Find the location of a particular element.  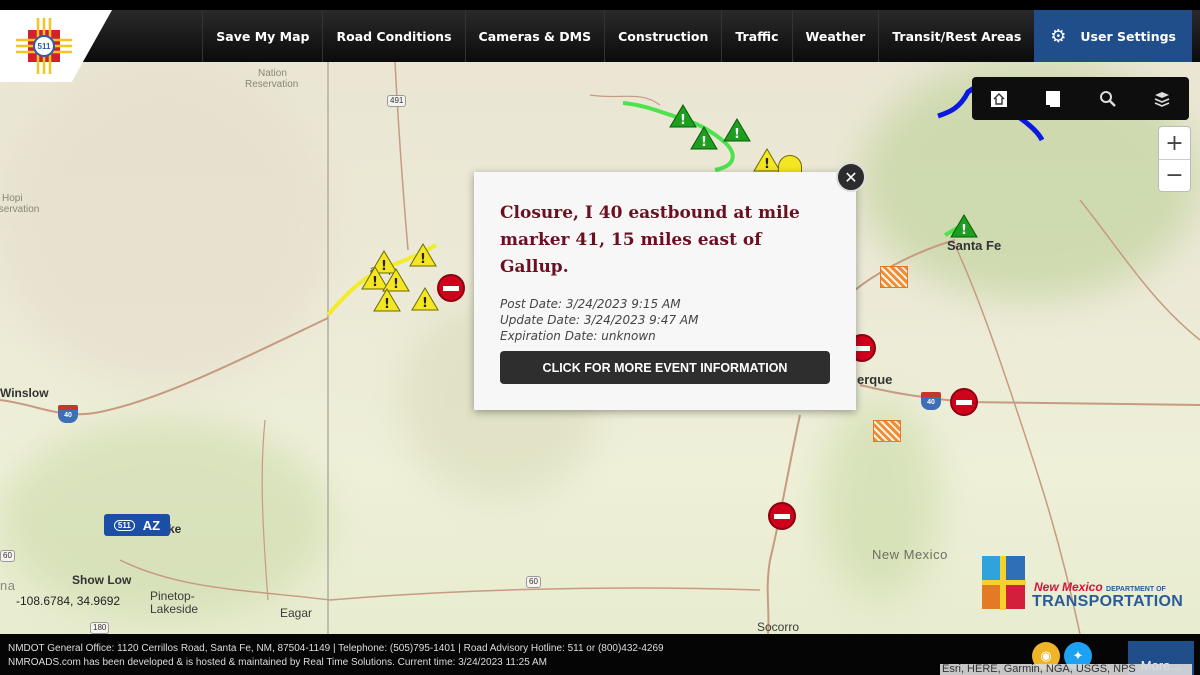

map-toolbar is located at coordinates (1080, 98).